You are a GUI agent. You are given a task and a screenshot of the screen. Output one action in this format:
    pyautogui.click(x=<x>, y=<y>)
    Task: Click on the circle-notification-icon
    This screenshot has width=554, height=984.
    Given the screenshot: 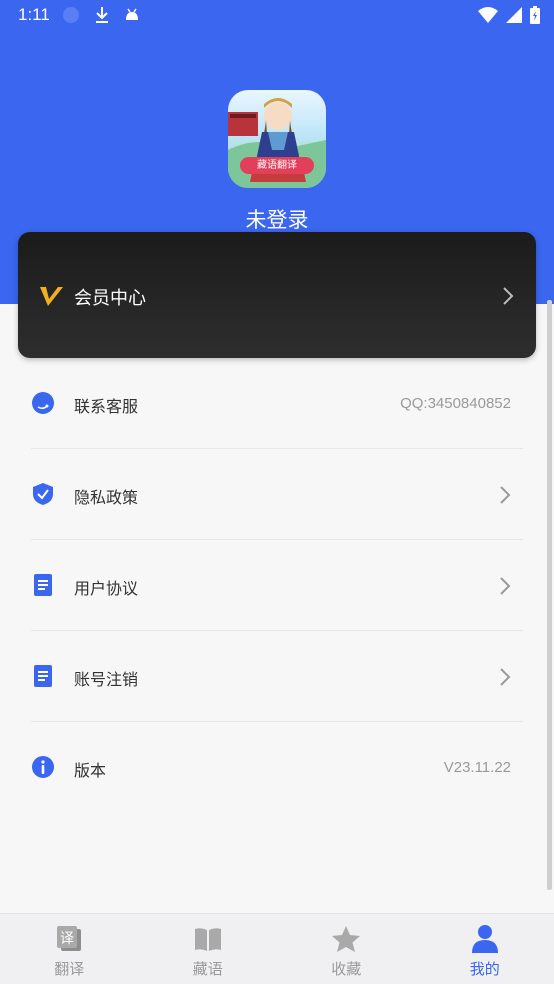 What is the action you would take?
    pyautogui.click(x=71, y=15)
    